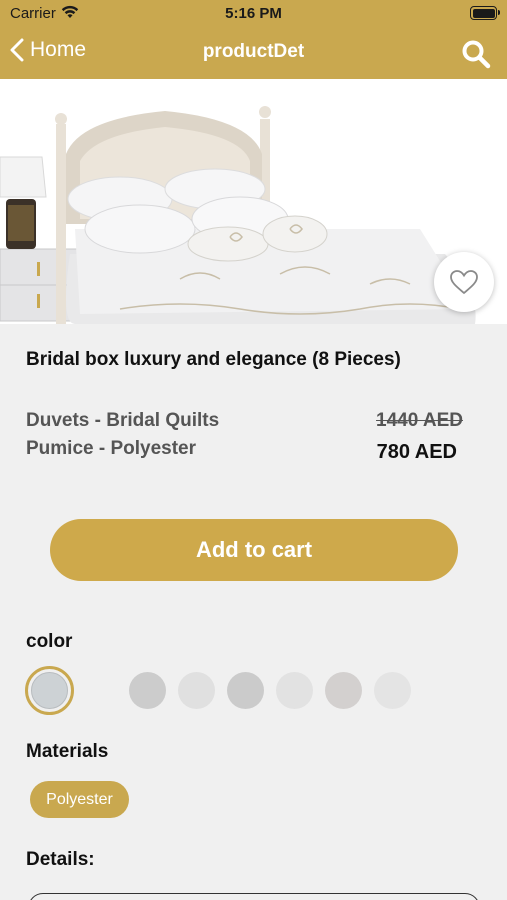 The image size is (507, 900). I want to click on status-time: 5:16 PM, so click(253, 13).